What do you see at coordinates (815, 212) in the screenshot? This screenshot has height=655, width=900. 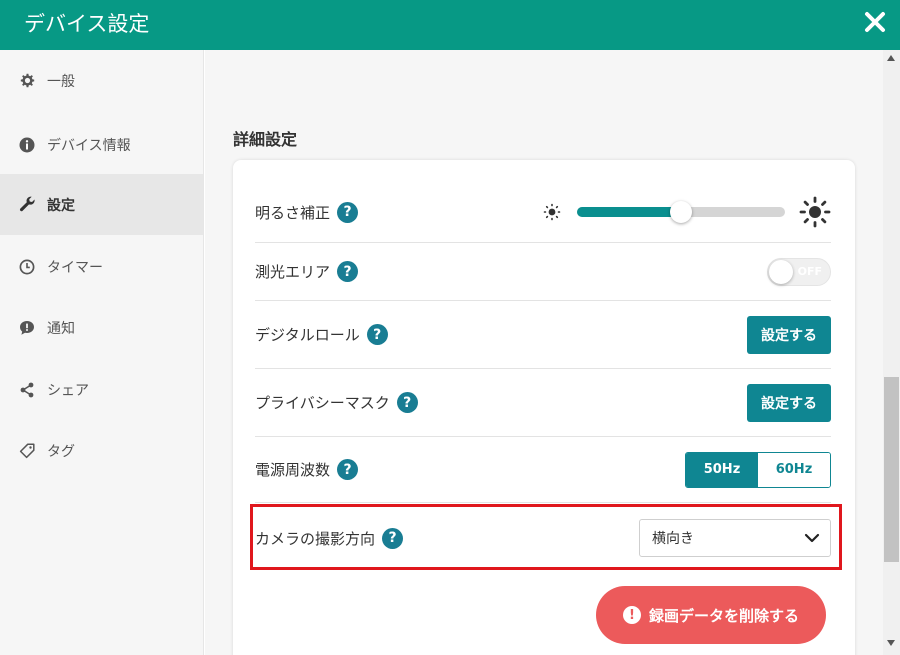 I see `brightness-high-icon` at bounding box center [815, 212].